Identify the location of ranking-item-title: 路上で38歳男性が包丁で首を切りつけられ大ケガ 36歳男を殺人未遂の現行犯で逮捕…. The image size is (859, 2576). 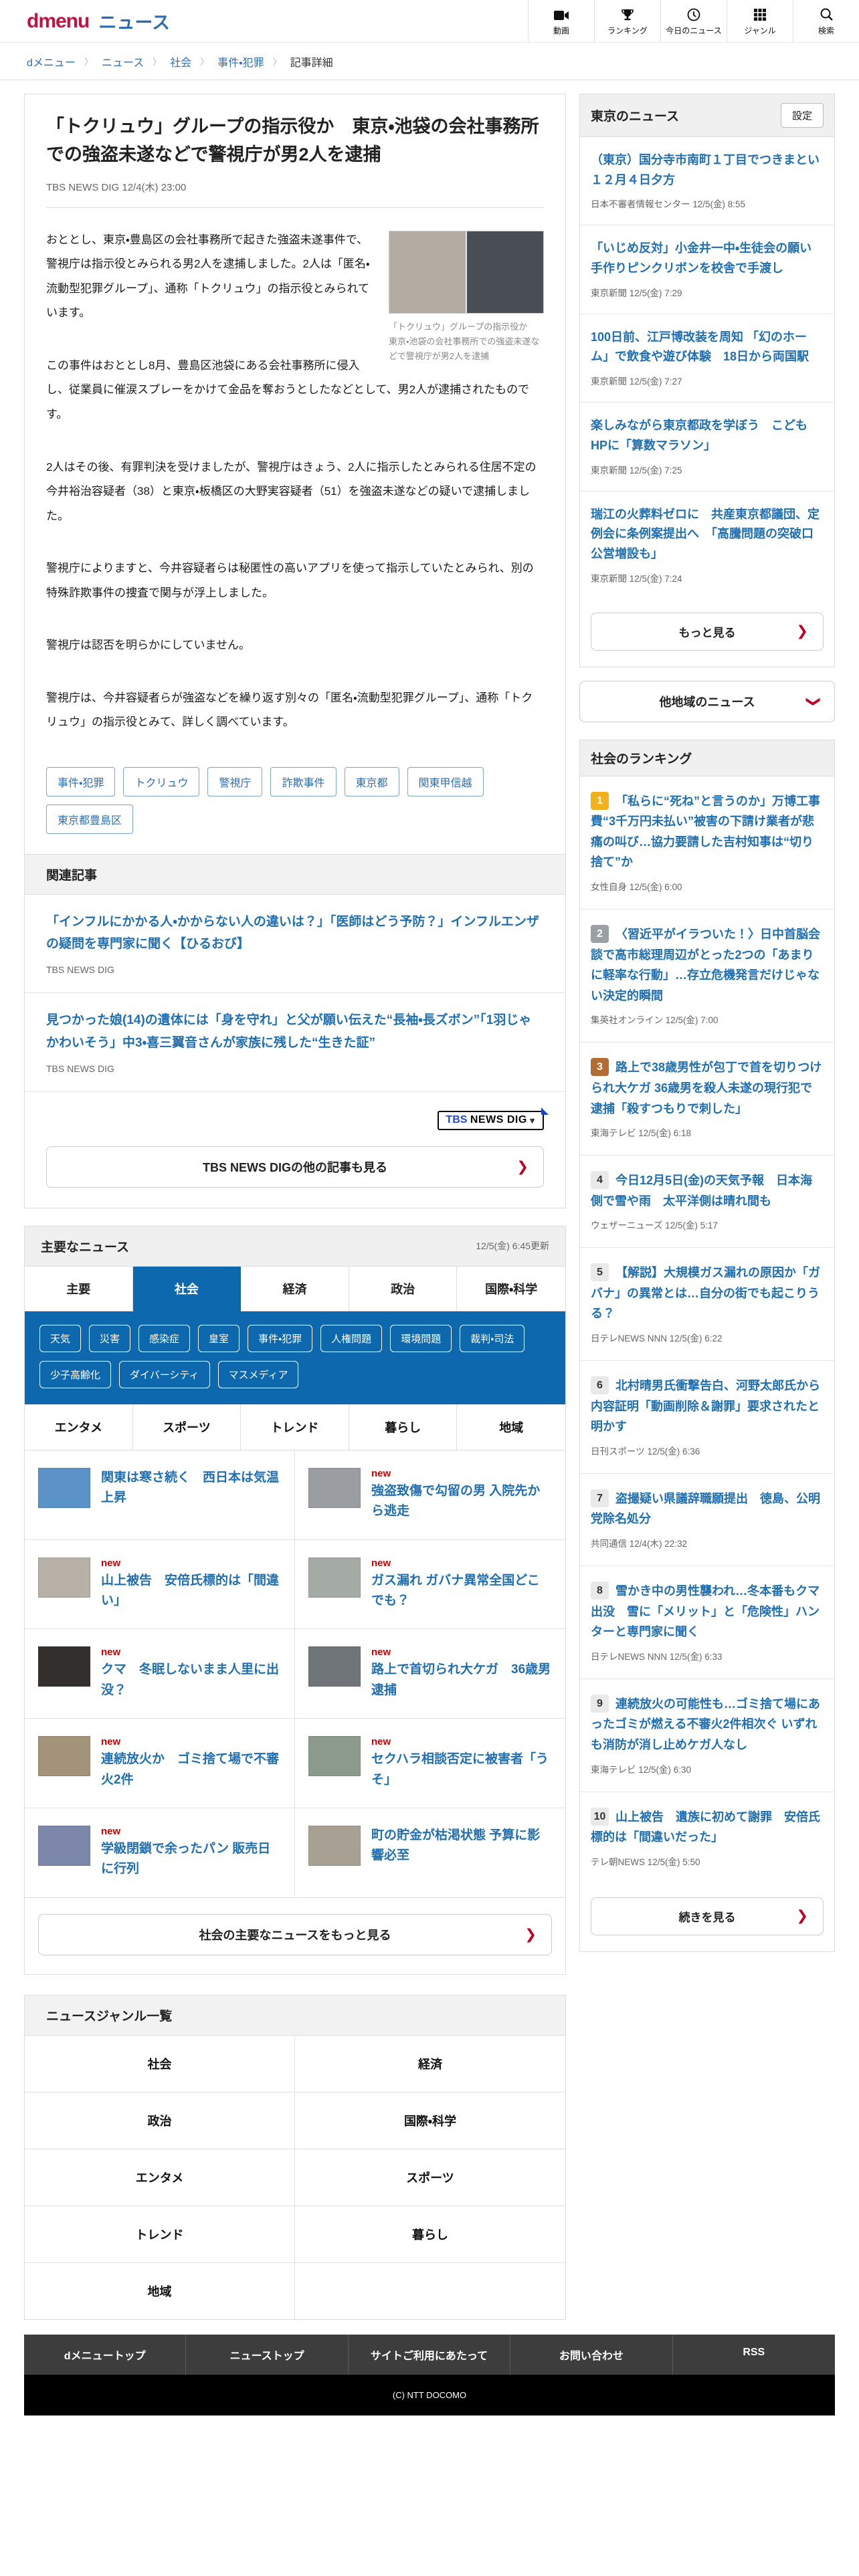
(706, 1088).